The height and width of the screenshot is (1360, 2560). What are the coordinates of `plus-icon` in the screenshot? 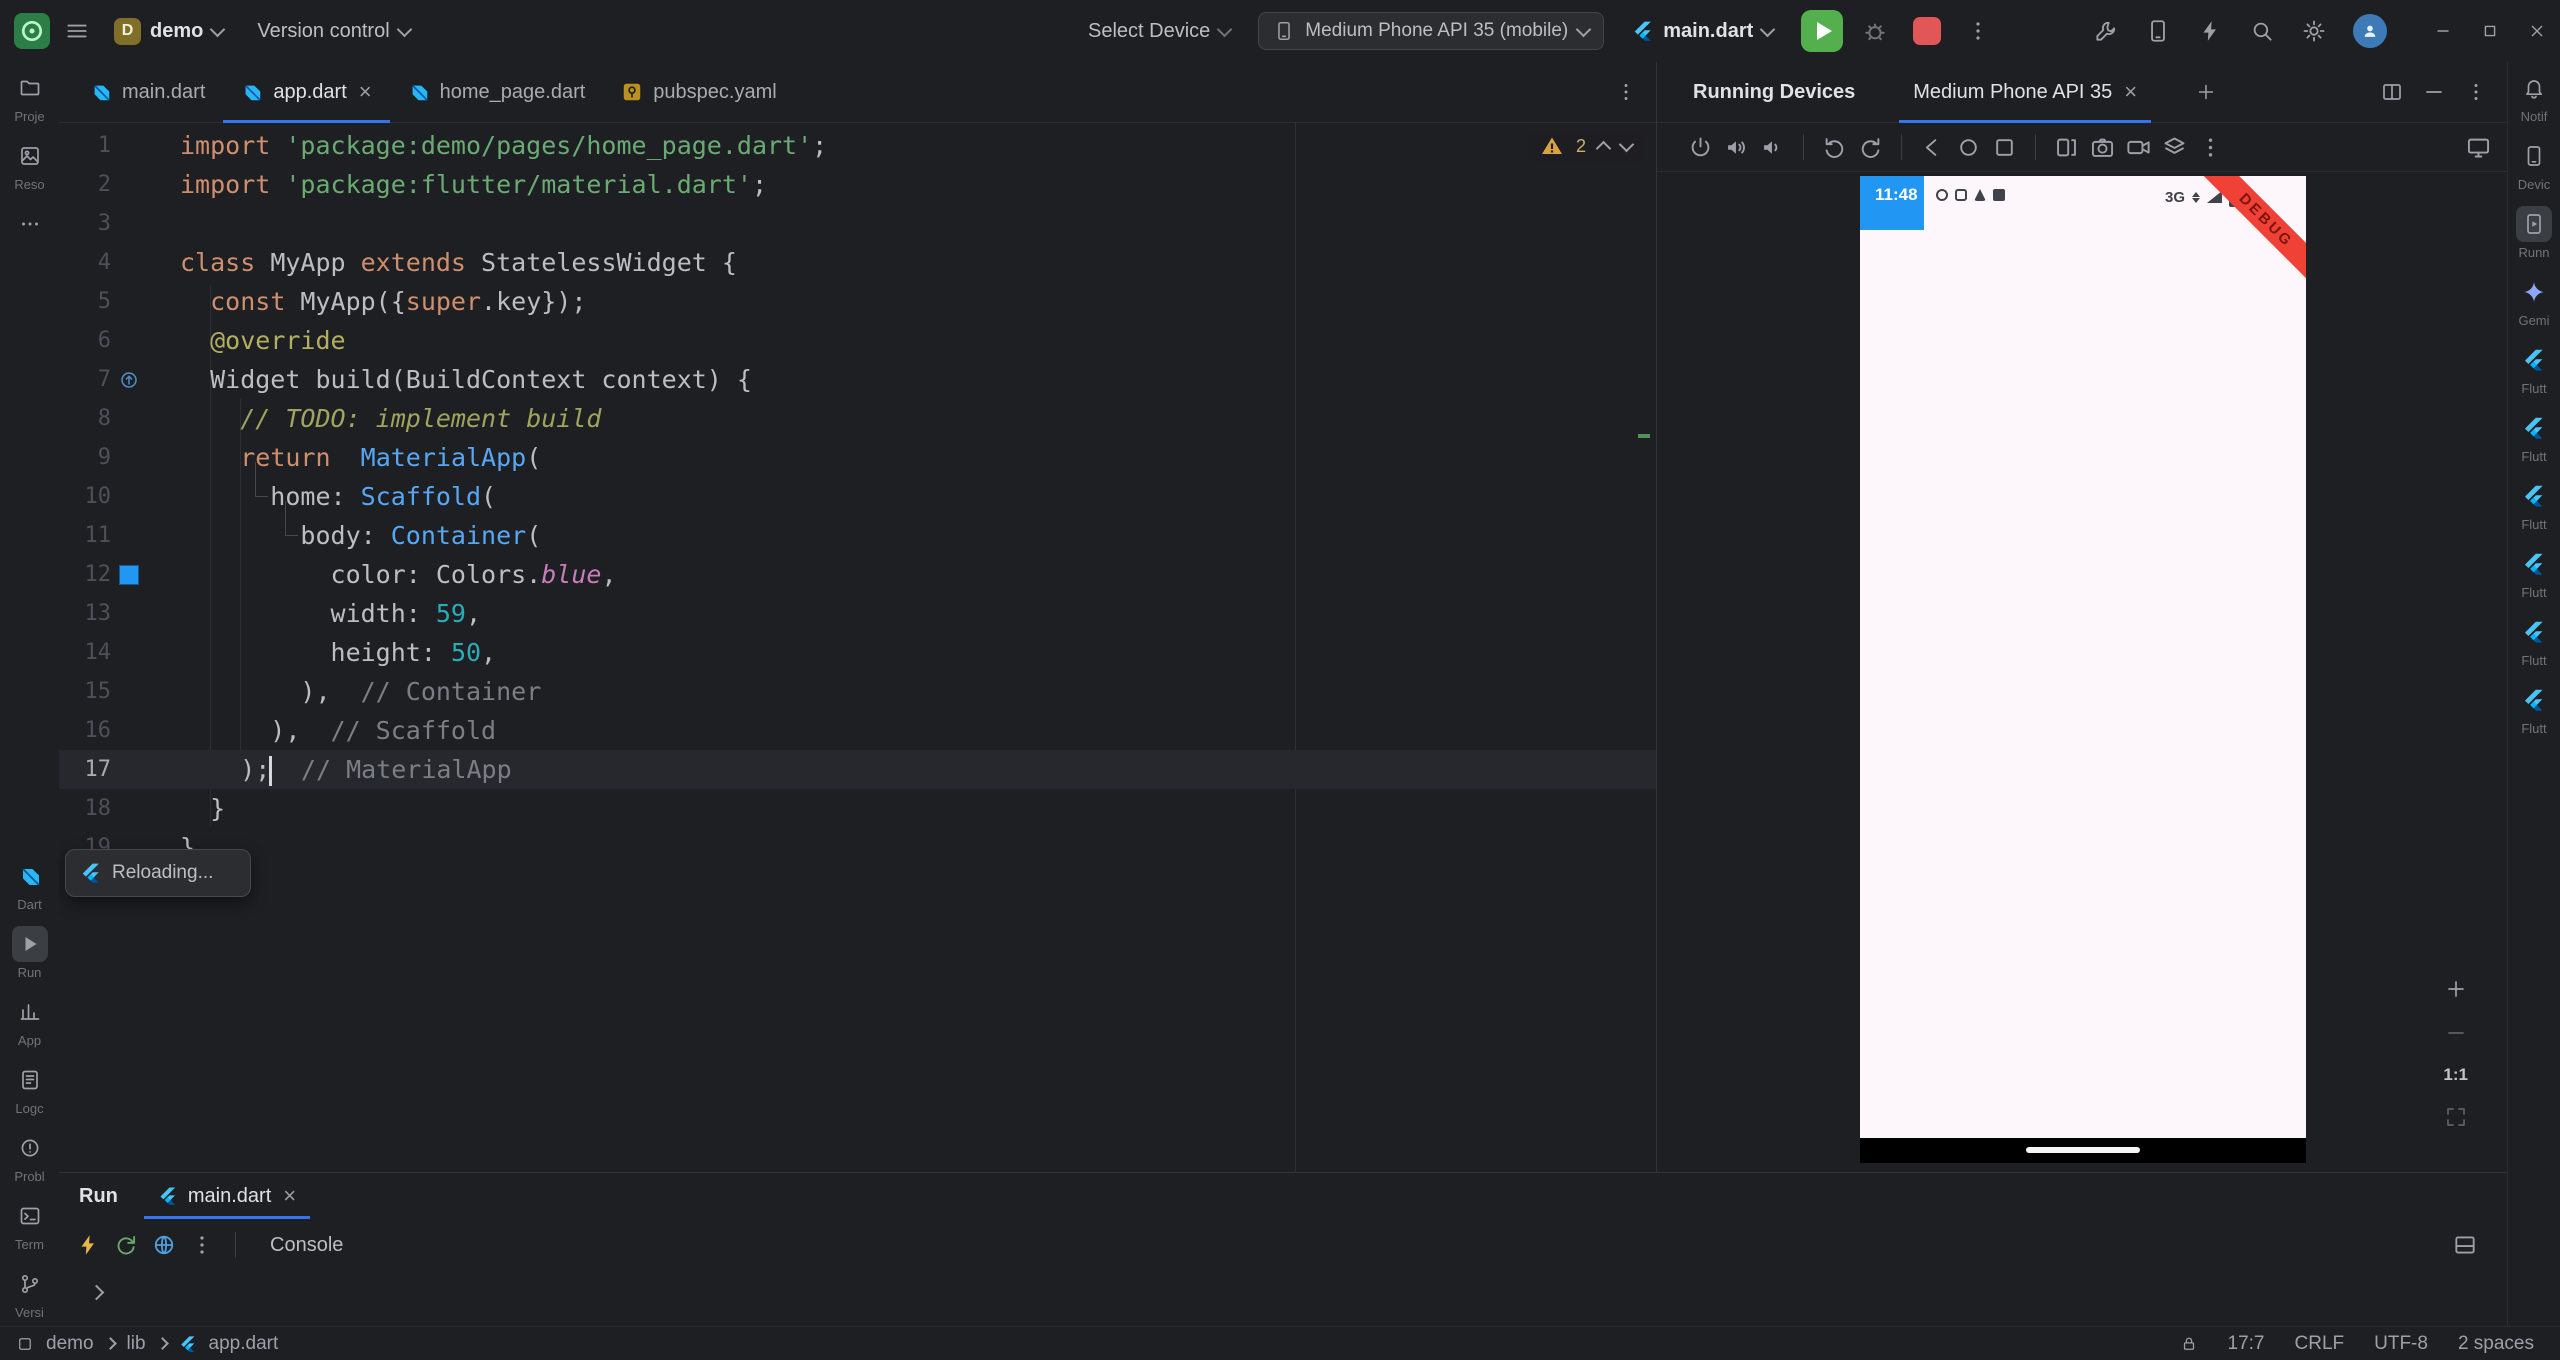 It's located at (2456, 989).